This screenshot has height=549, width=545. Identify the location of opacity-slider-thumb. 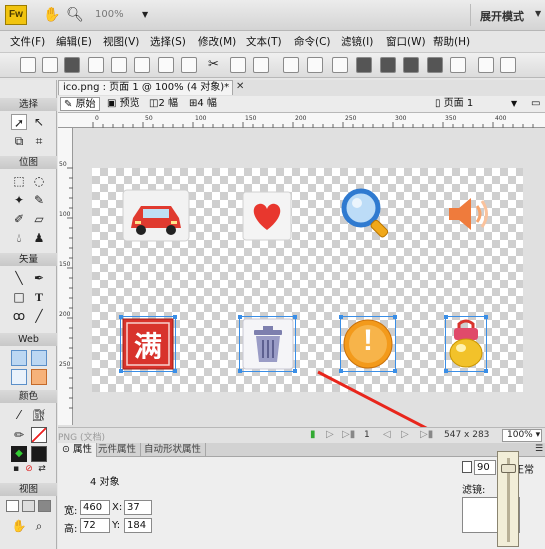
(508, 468).